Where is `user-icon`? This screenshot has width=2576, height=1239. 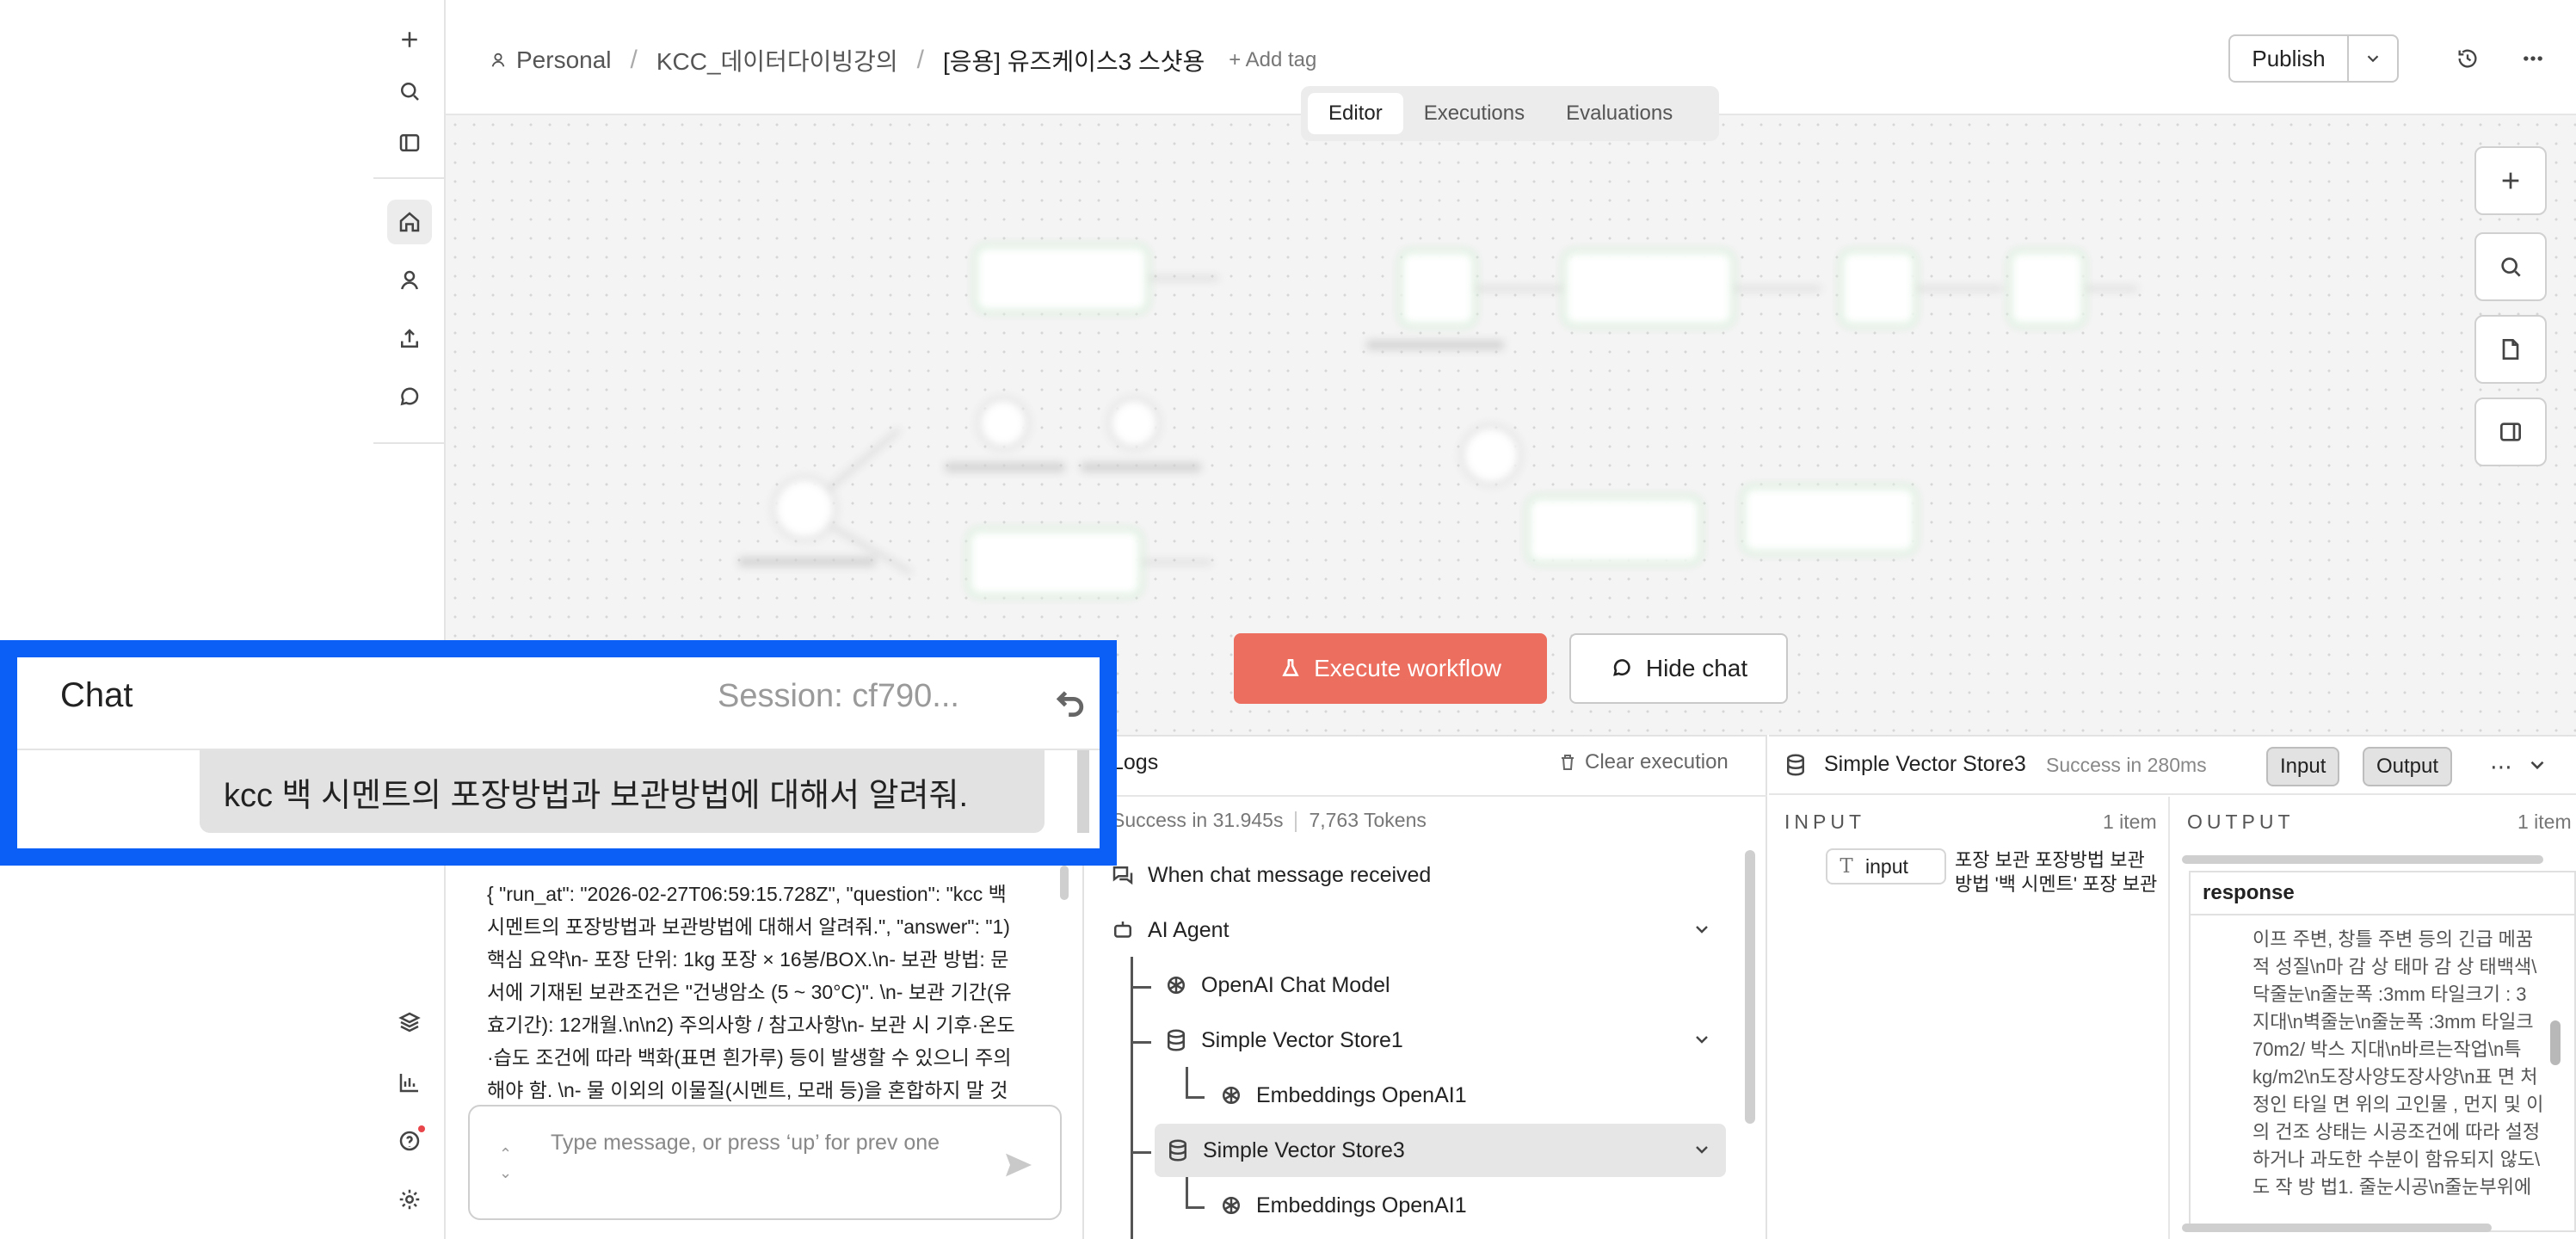 user-icon is located at coordinates (410, 280).